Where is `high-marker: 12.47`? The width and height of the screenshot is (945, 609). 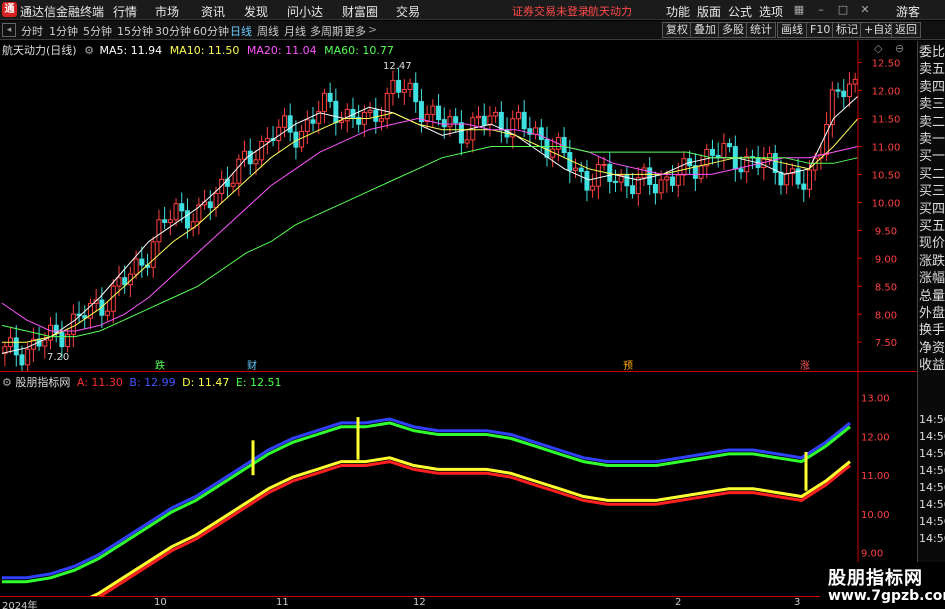
high-marker: 12.47 is located at coordinates (397, 66).